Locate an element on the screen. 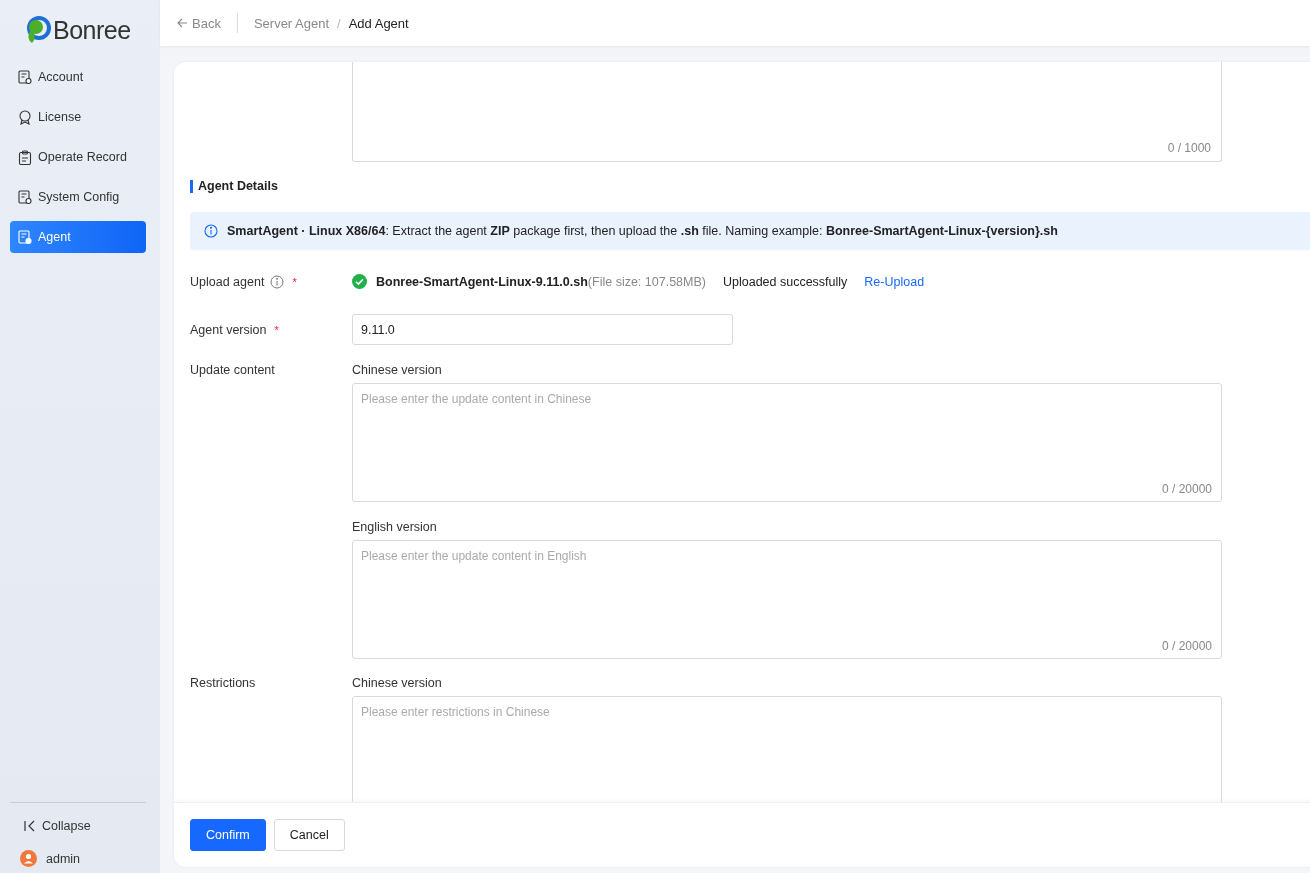  upload-status: Uploaded successfully is located at coordinates (785, 281).